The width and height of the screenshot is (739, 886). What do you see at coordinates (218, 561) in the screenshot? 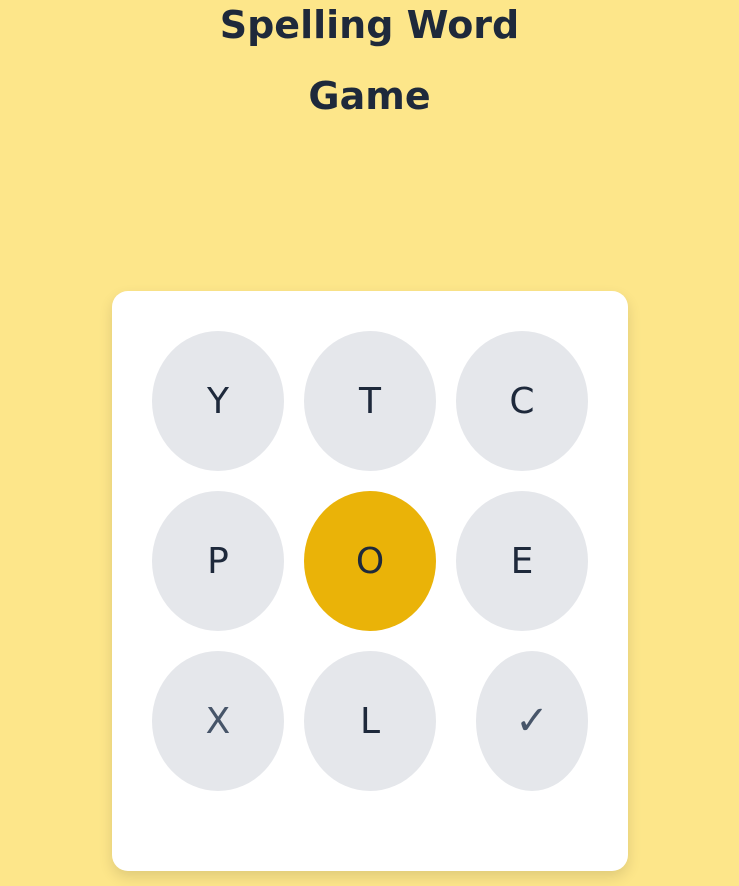
I see `letter-key-p: P` at bounding box center [218, 561].